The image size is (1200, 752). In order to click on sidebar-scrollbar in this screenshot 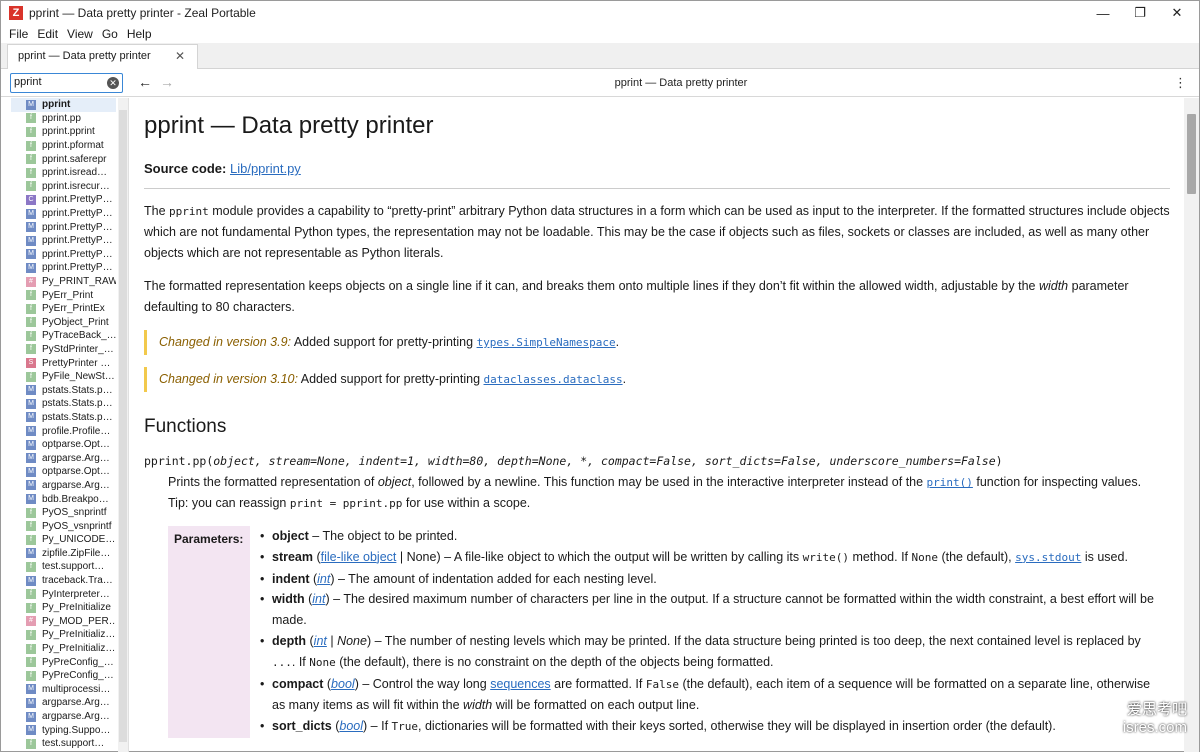, I will do `click(123, 425)`.